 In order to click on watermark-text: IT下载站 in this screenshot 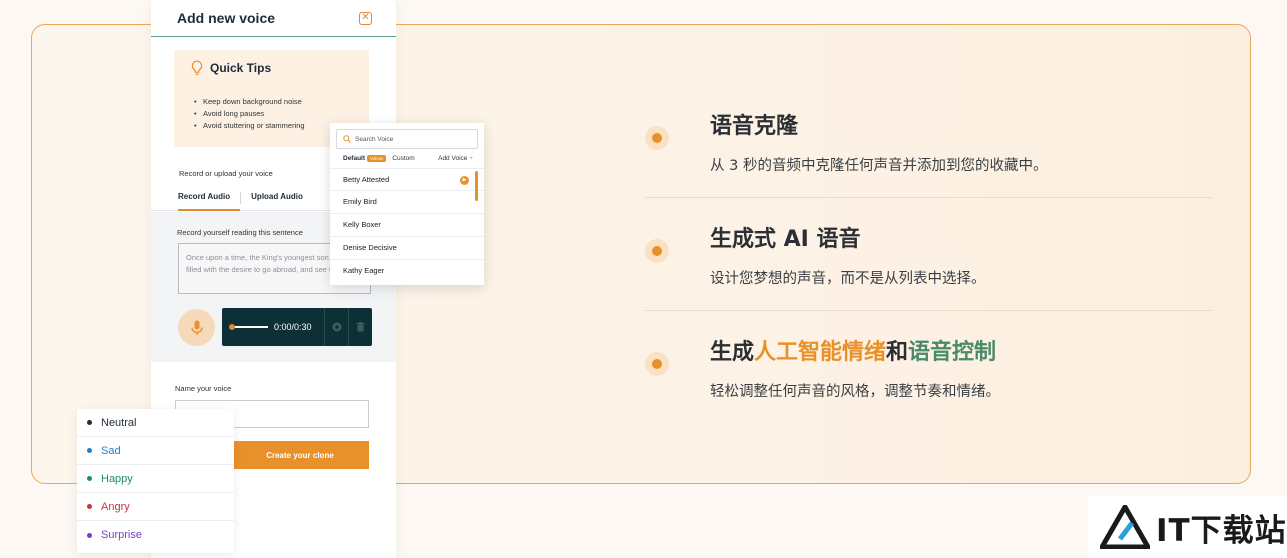, I will do `click(1221, 530)`.